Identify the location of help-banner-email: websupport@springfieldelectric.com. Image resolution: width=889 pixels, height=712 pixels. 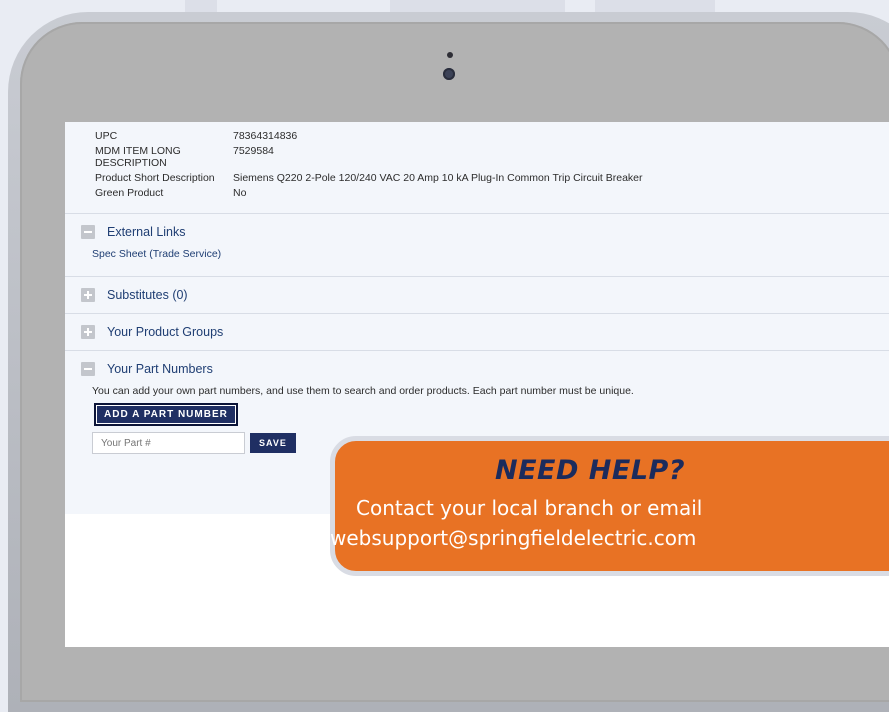
(597, 538).